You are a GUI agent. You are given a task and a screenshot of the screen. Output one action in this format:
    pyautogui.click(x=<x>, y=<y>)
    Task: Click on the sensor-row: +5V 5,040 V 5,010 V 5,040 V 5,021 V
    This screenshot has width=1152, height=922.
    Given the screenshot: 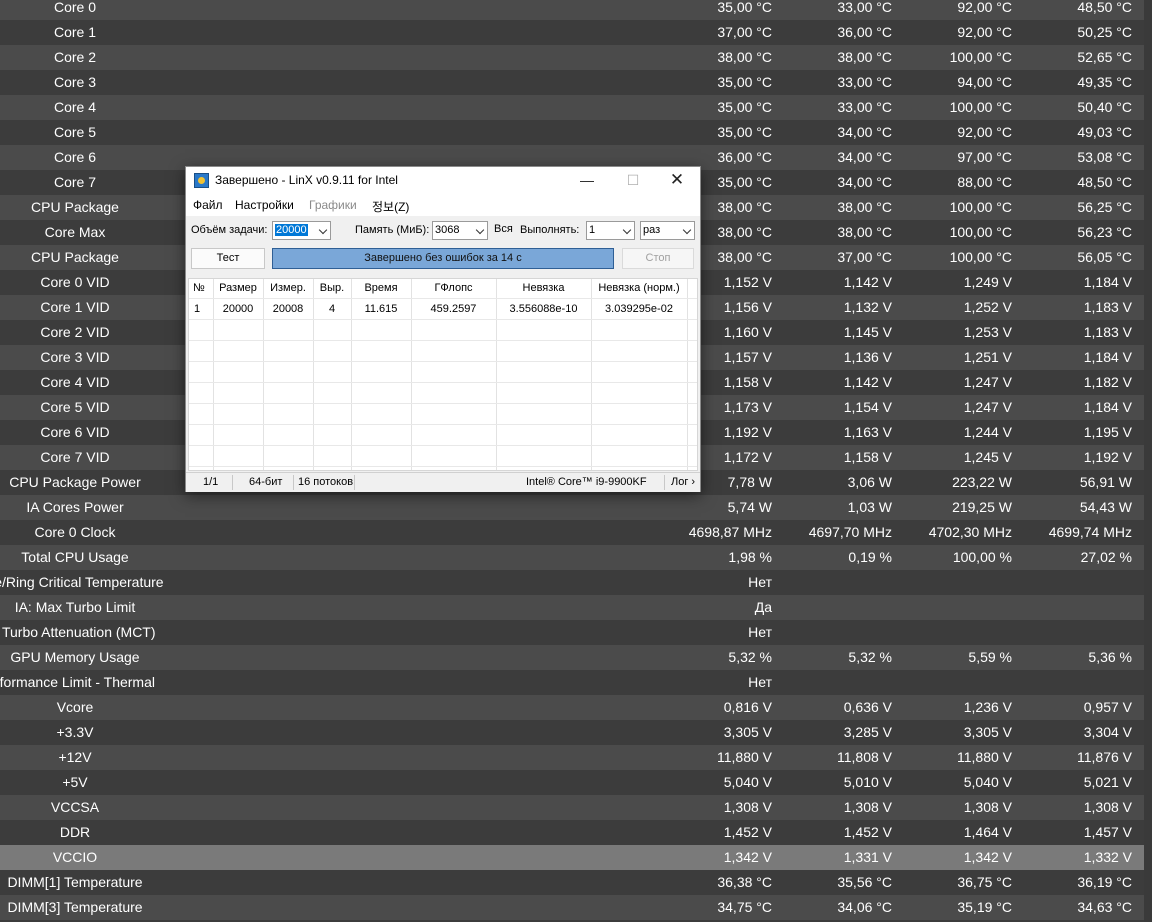 What is the action you would take?
    pyautogui.click(x=576, y=782)
    